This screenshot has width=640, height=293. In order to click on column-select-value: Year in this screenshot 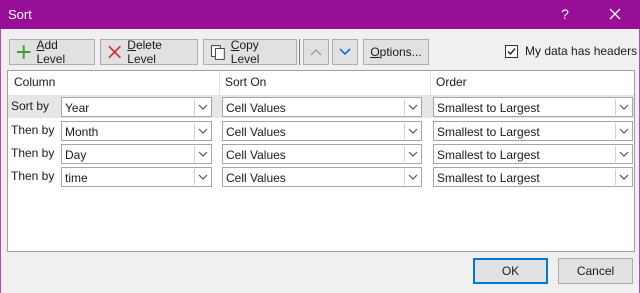, I will do `click(77, 108)`.